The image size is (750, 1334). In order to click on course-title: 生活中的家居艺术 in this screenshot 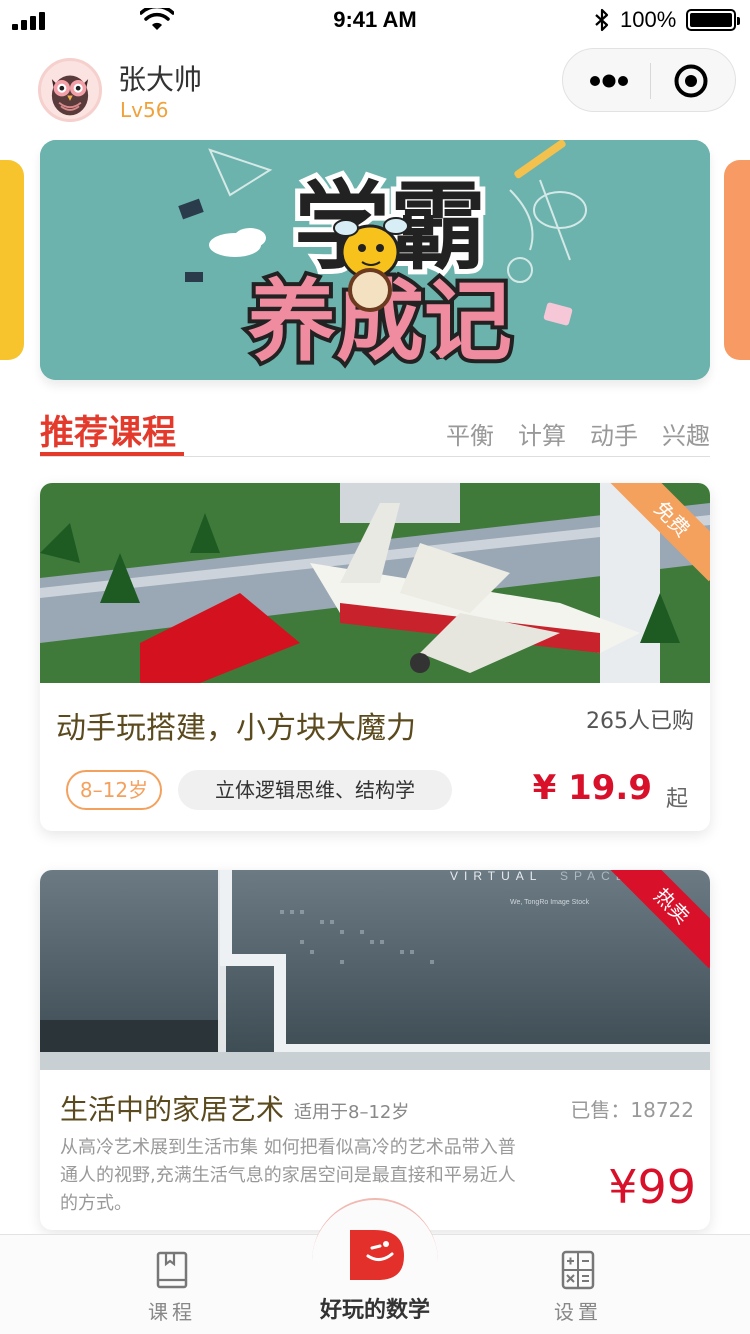, I will do `click(172, 1109)`.